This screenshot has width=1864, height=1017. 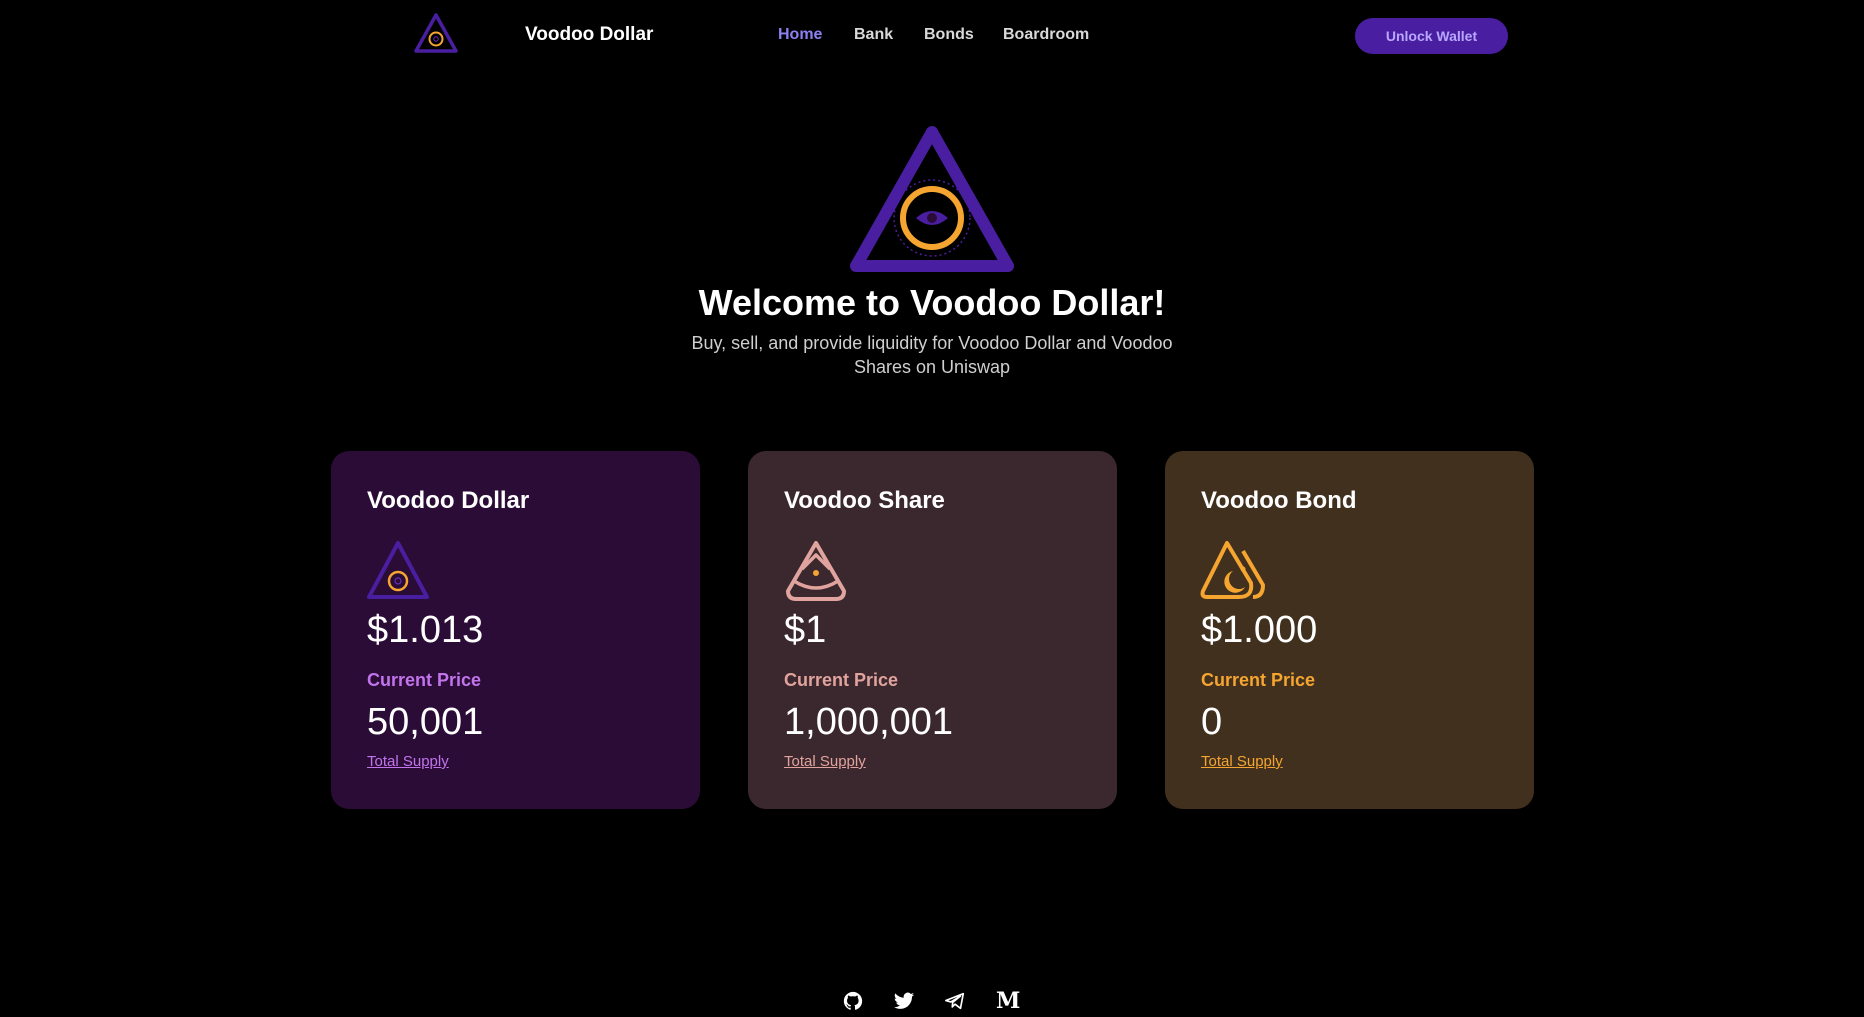 I want to click on voodoo-eye-triangle-icon, so click(x=932, y=199).